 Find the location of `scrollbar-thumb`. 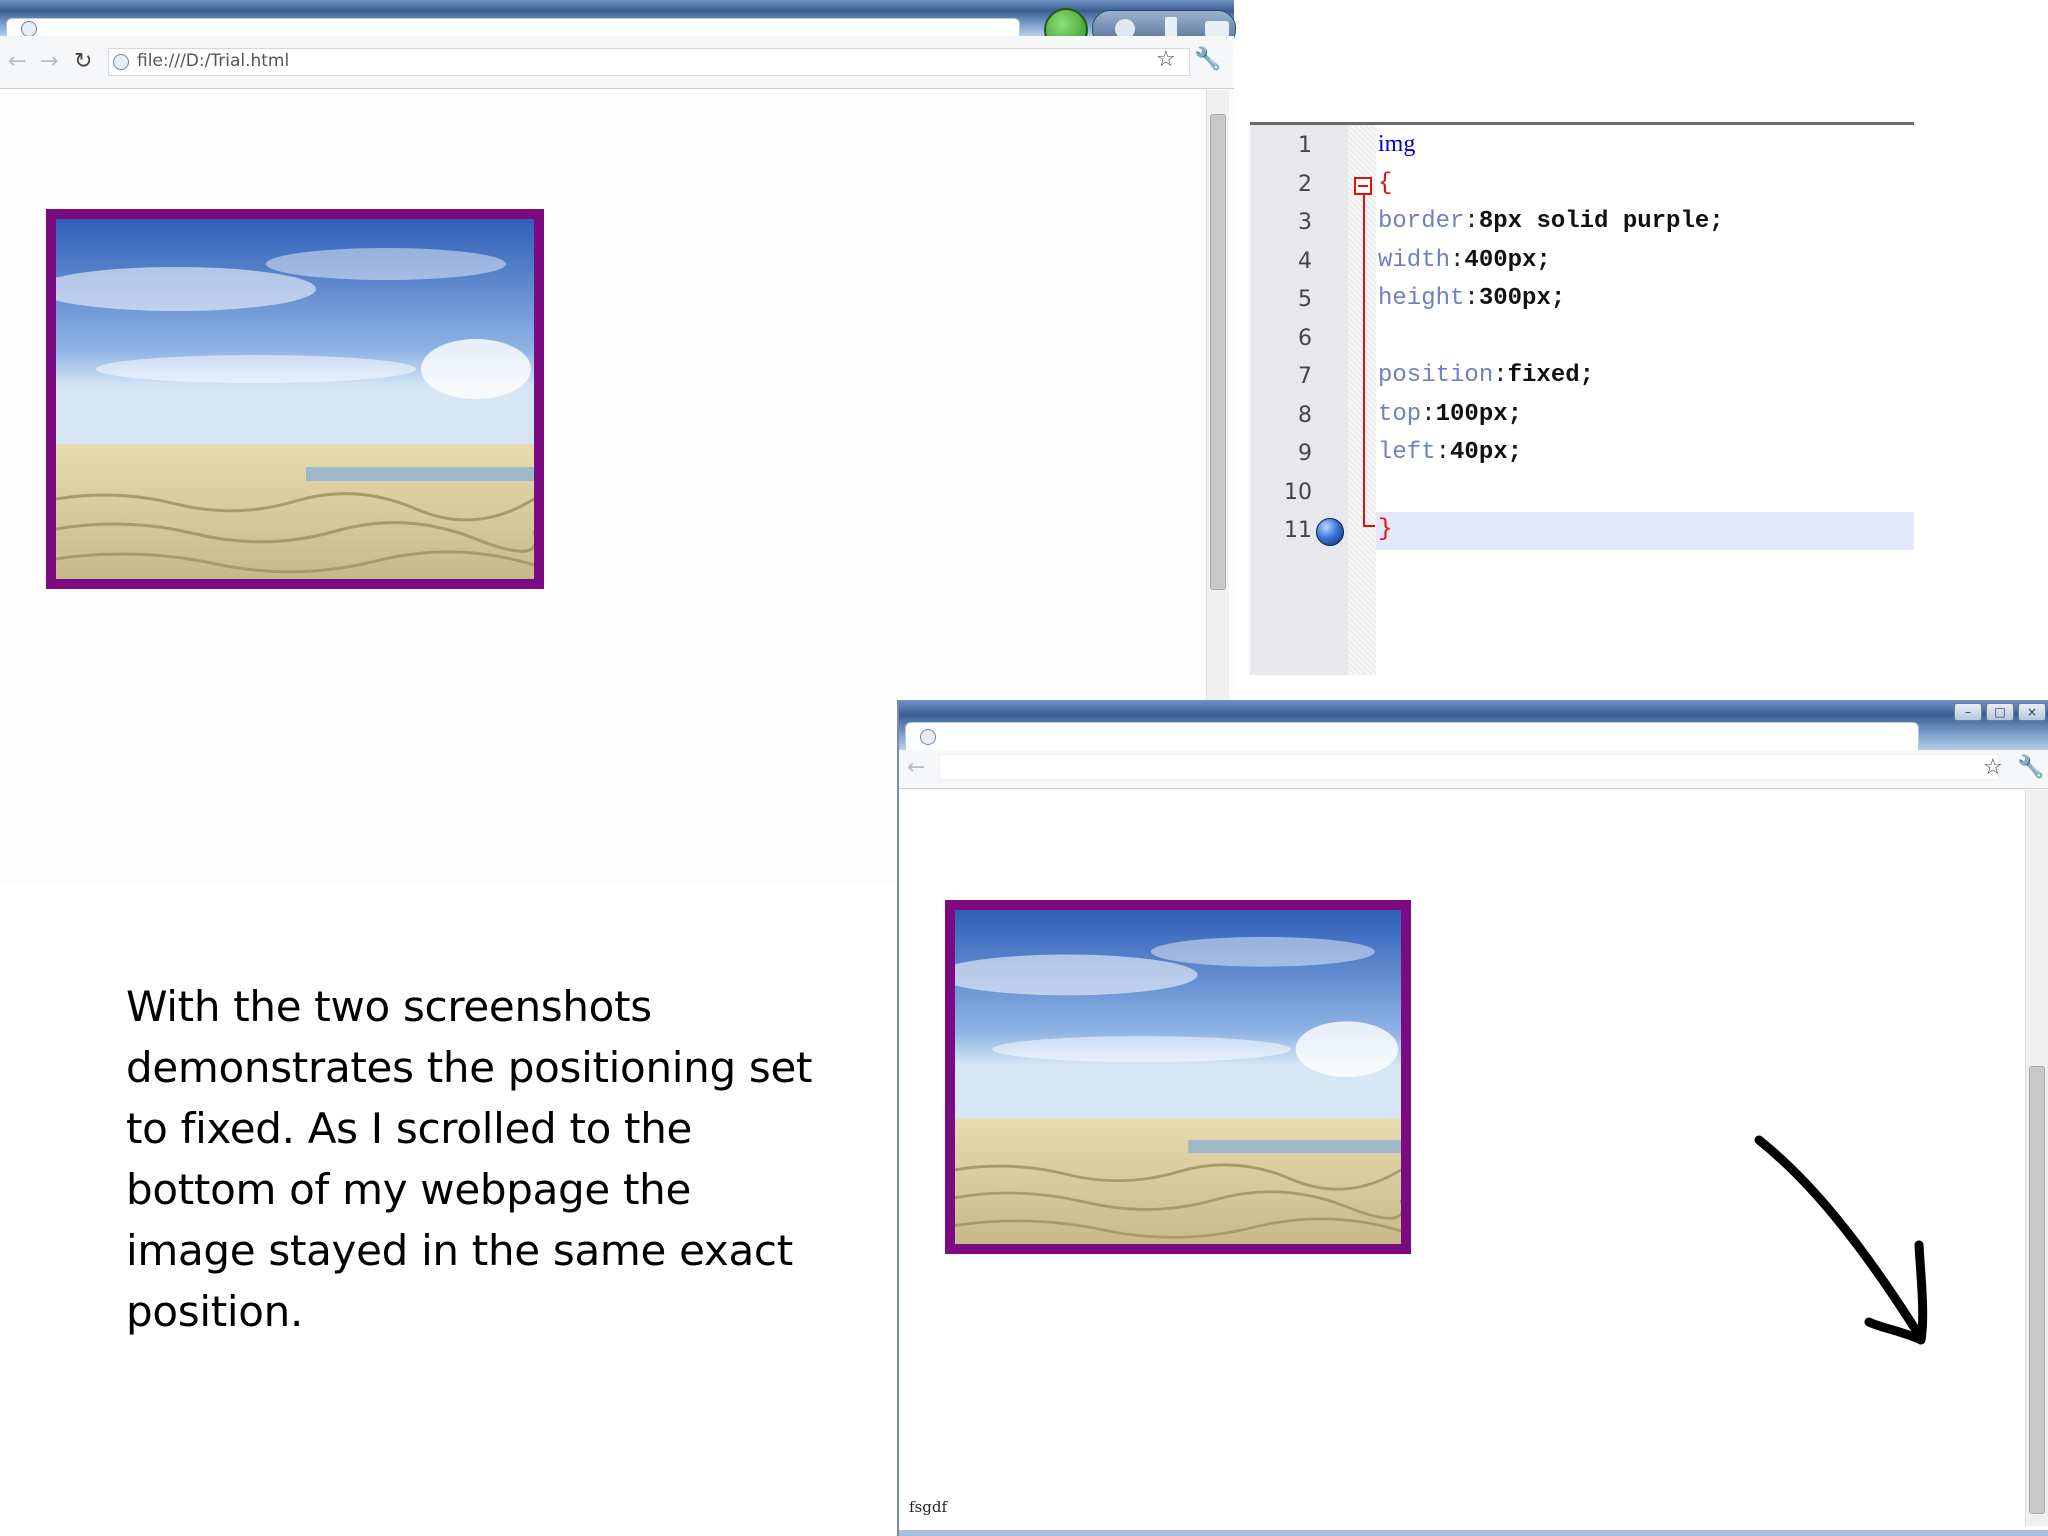

scrollbar-thumb is located at coordinates (1218, 352).